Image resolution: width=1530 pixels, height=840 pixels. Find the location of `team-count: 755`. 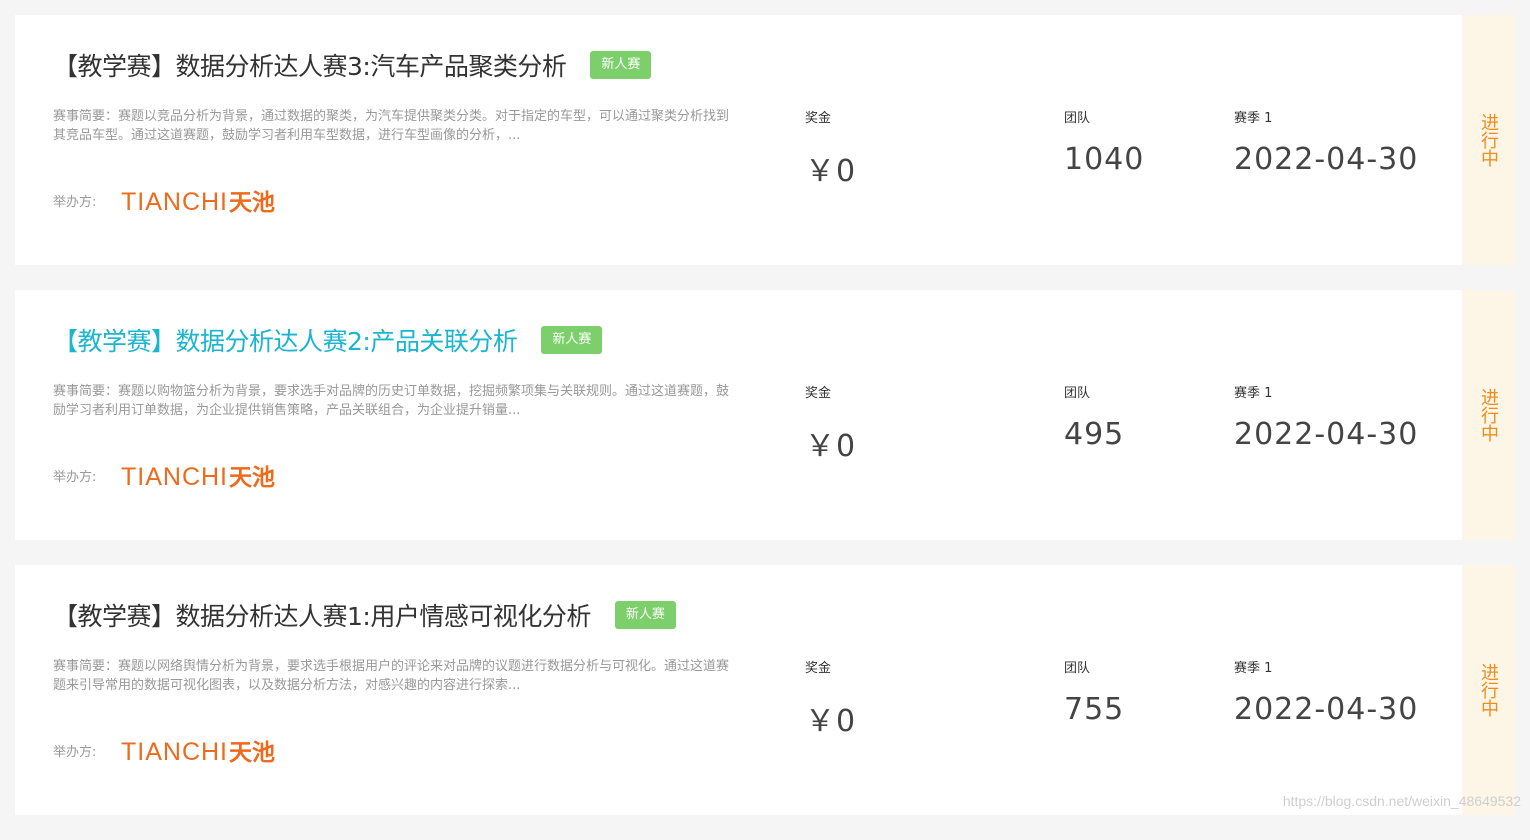

team-count: 755 is located at coordinates (1094, 709).